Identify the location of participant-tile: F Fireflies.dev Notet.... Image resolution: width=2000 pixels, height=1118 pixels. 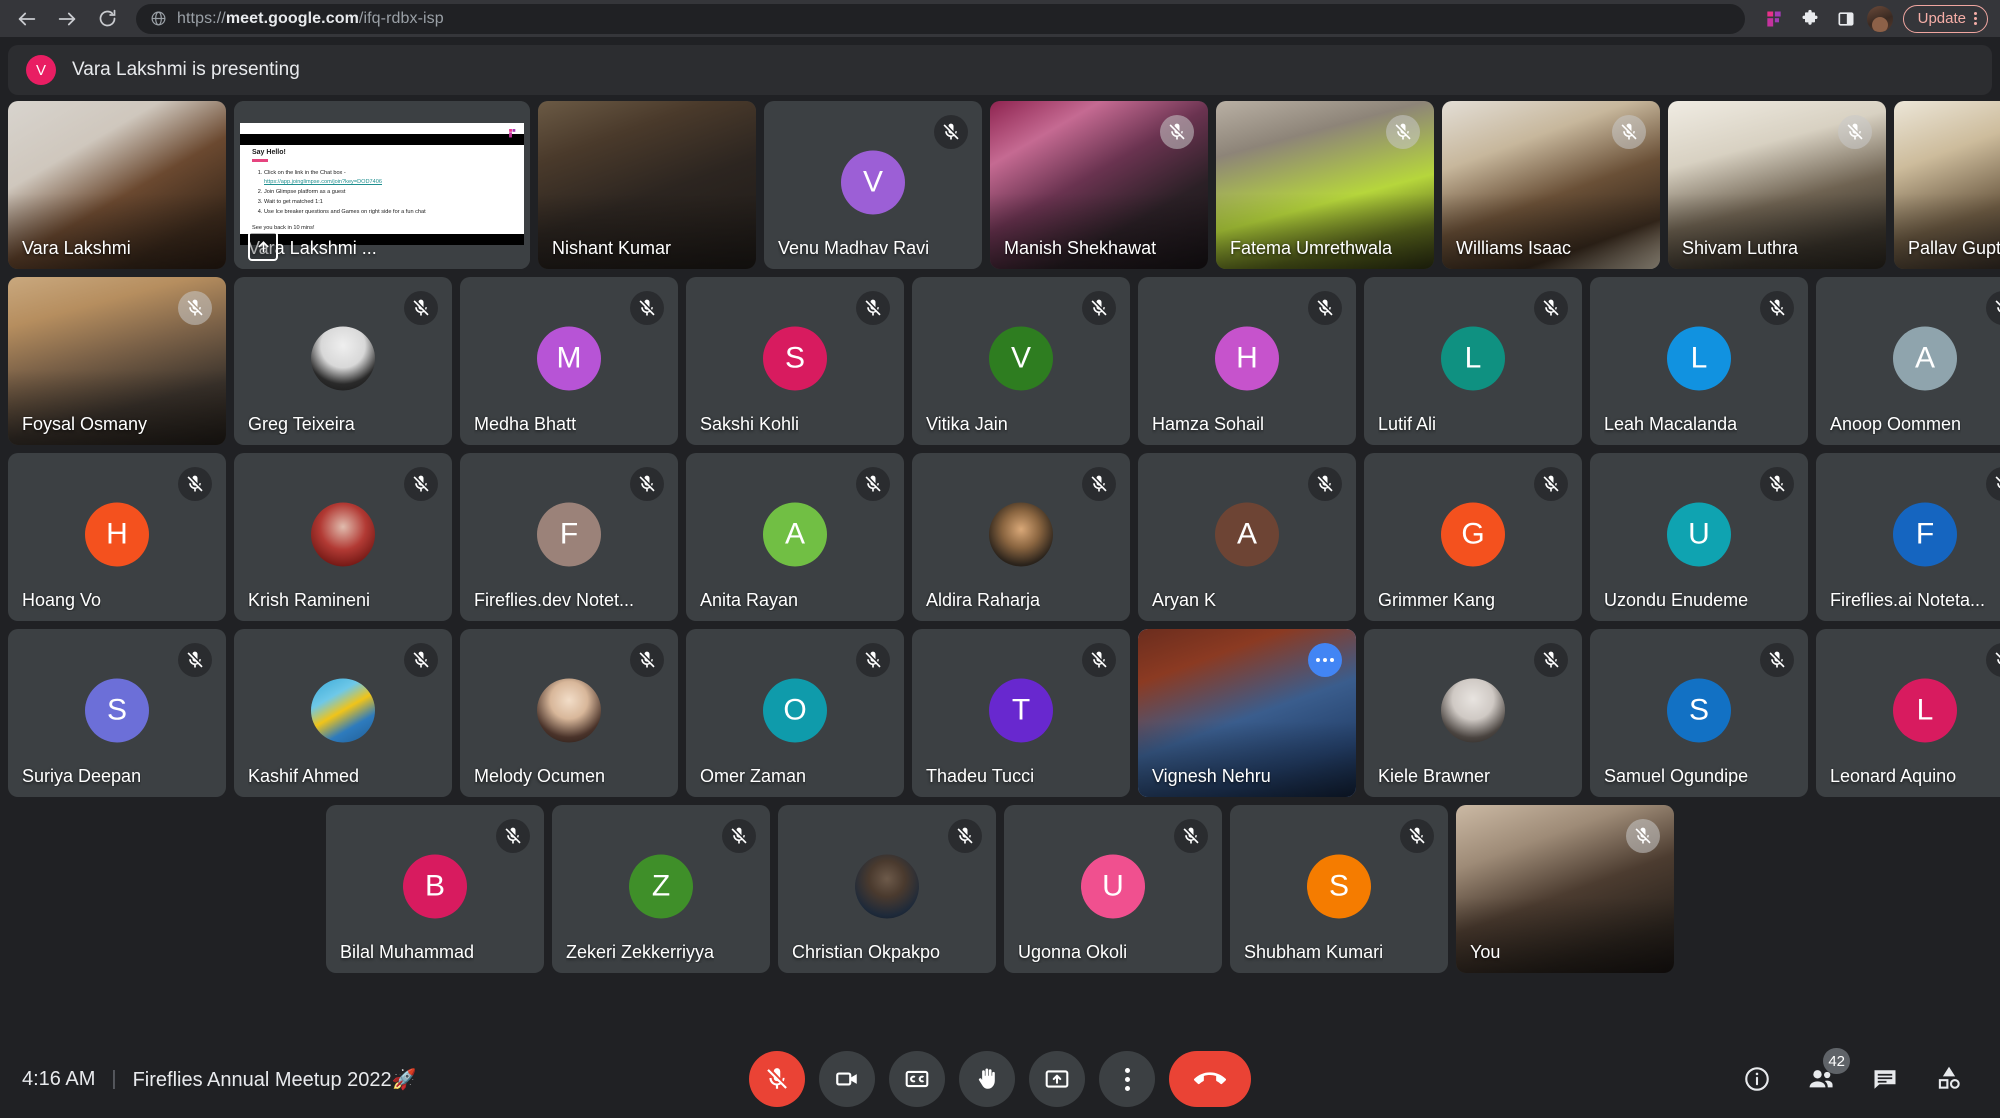
(569, 537).